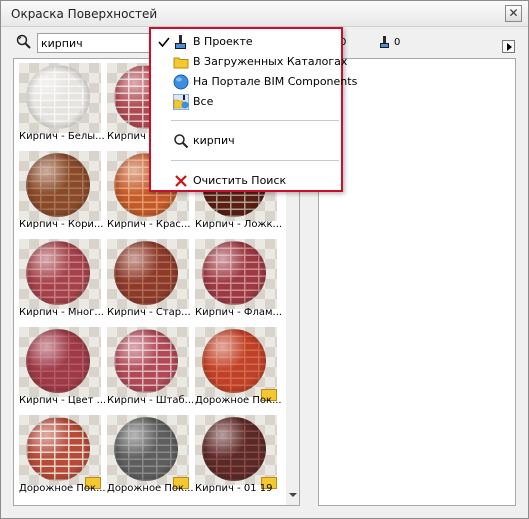  Describe the element at coordinates (164, 42) in the screenshot. I see `checkmark-icon` at that location.